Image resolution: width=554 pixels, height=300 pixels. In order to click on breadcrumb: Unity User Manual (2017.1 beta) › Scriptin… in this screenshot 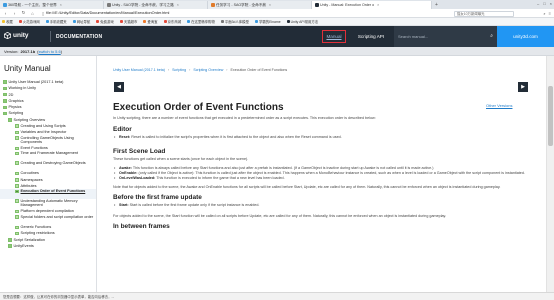, I will do `click(200, 70)`.